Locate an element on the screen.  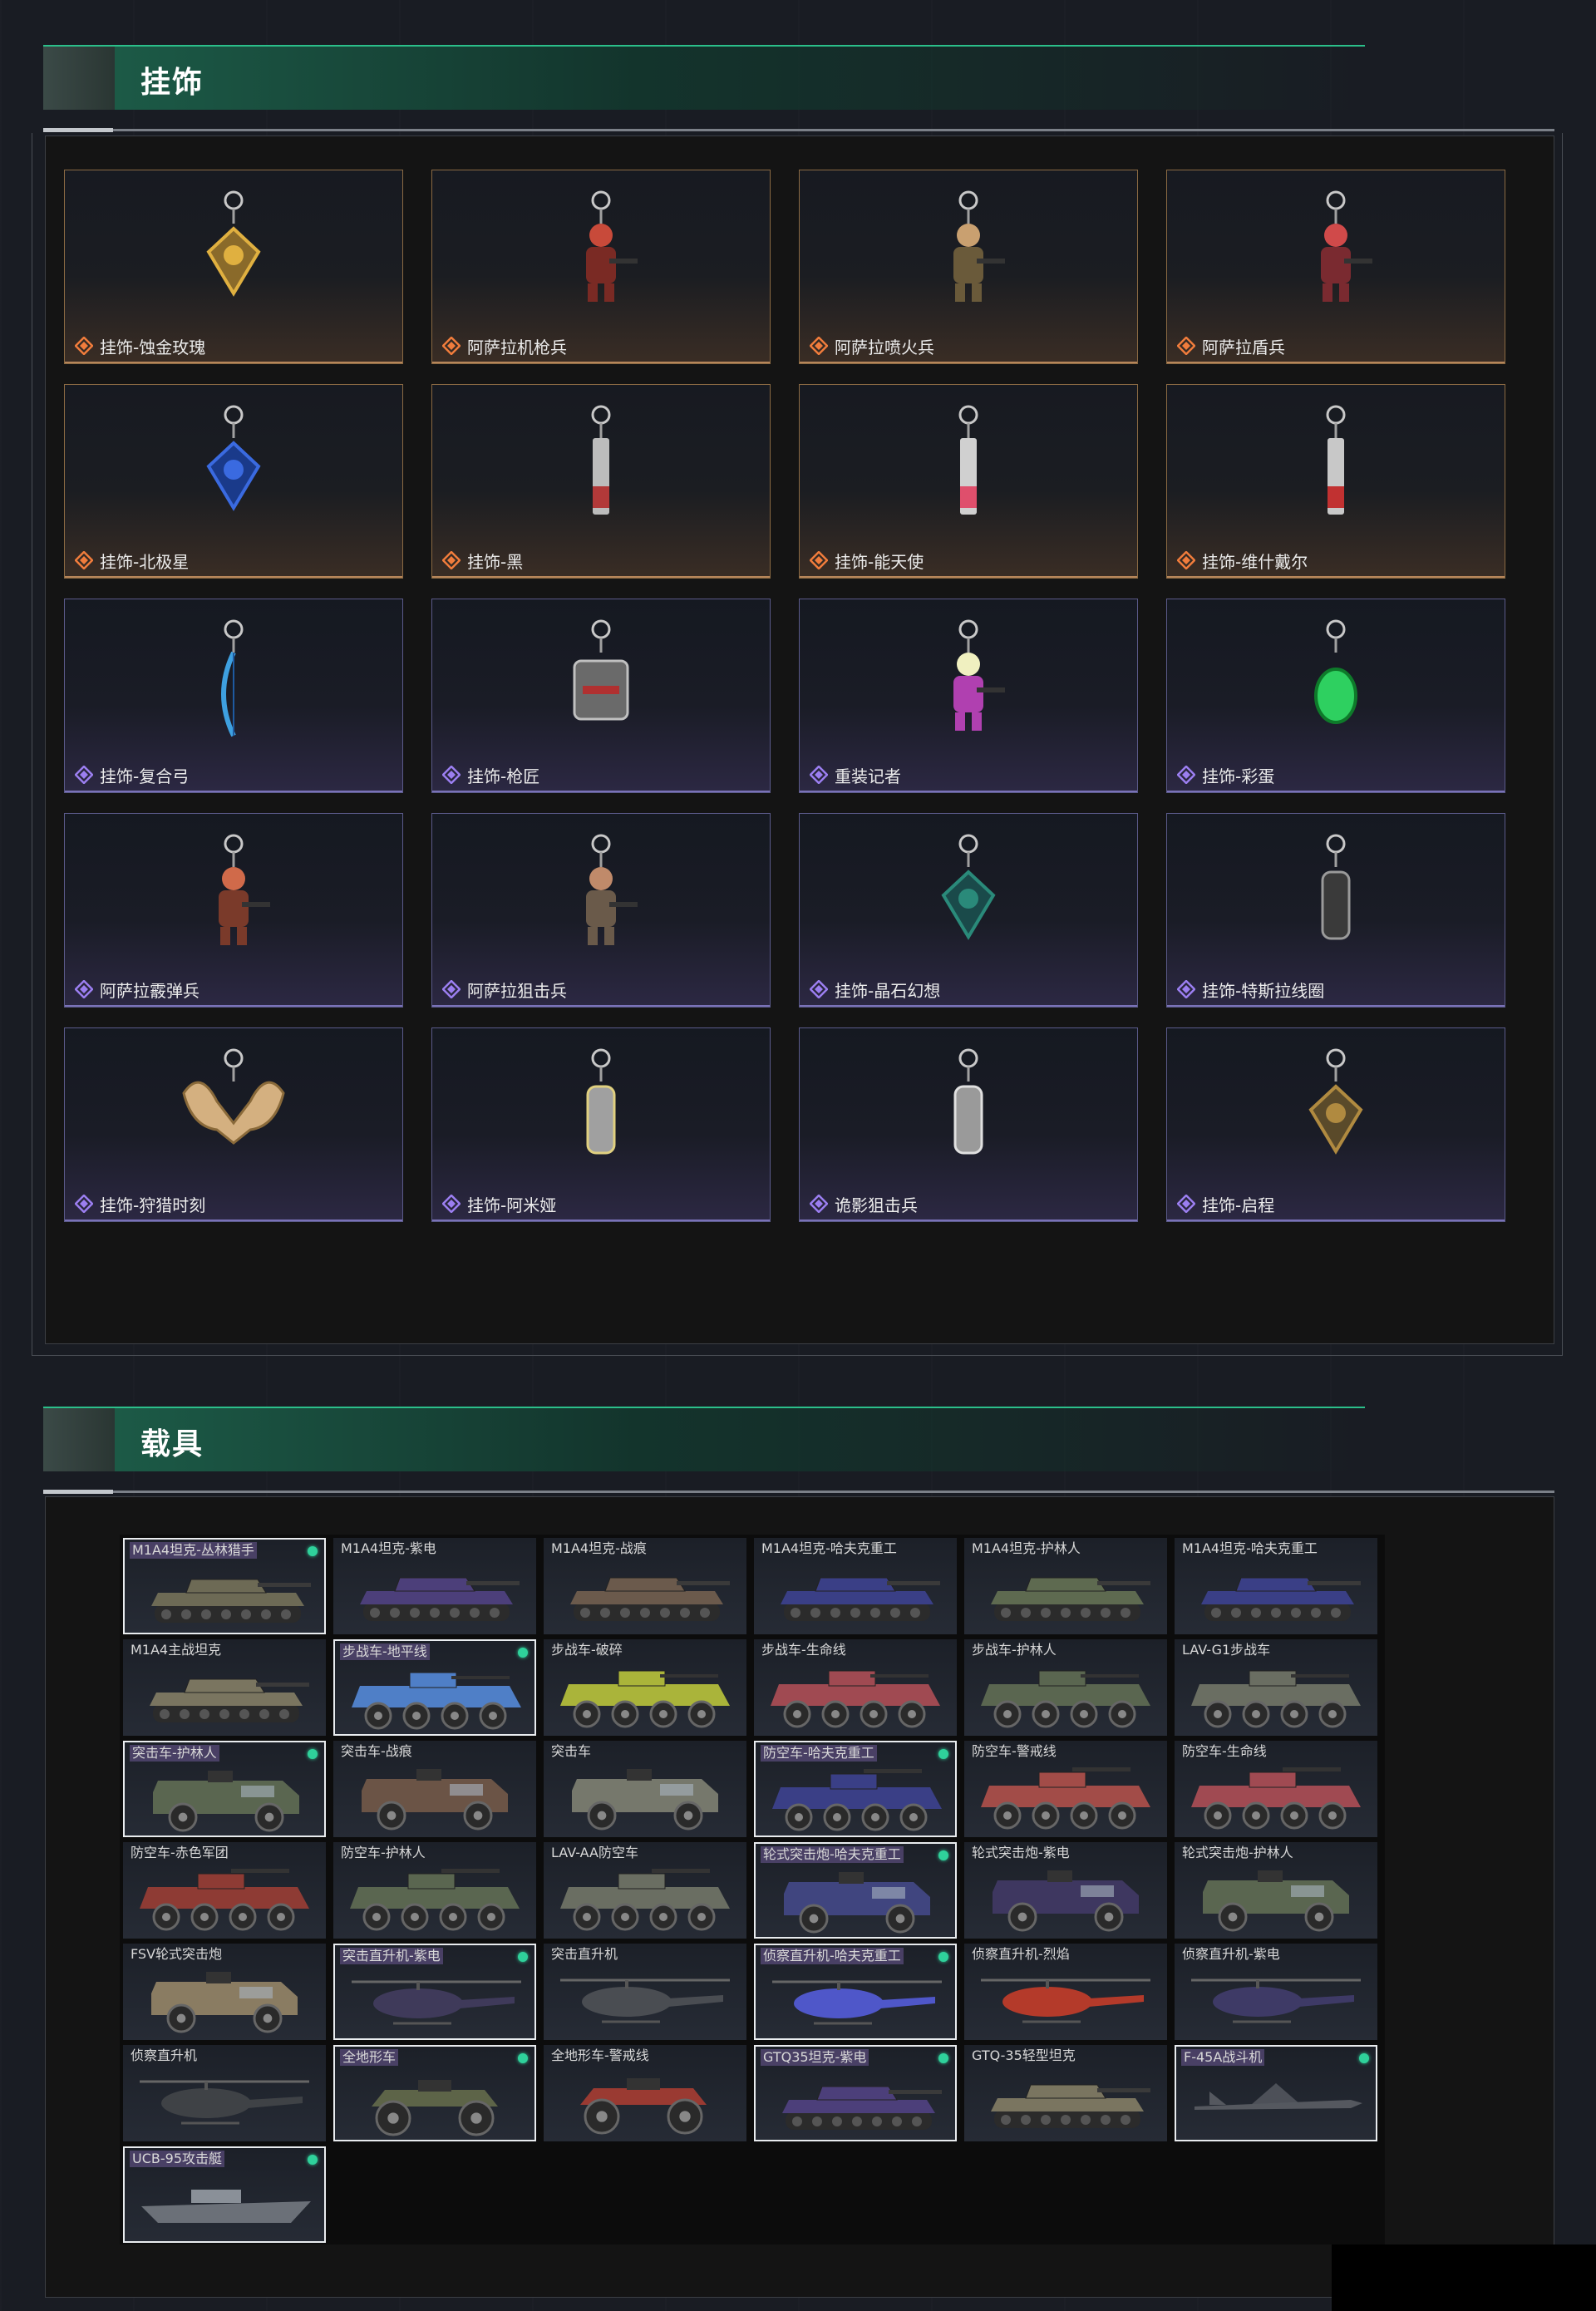
vehicle-name: GTQ35坦克-紫电 is located at coordinates (815, 2057).